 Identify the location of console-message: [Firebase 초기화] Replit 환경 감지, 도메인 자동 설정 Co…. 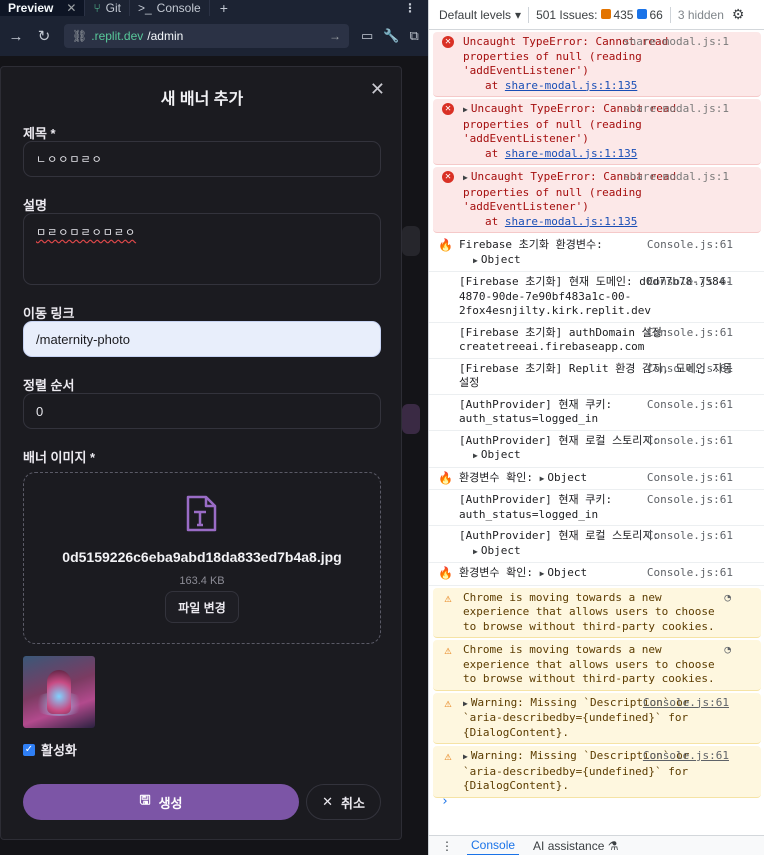
(596, 377).